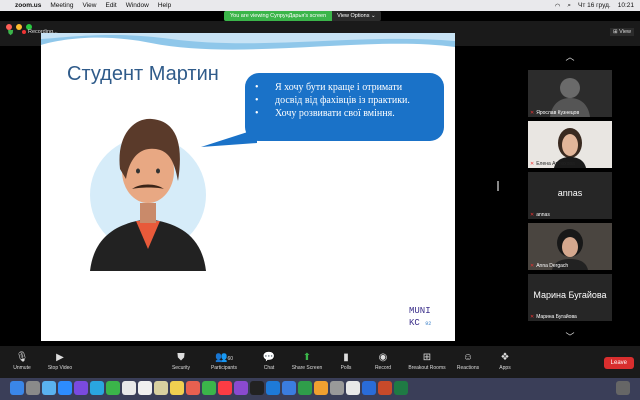  I want to click on participants-button: 👥60 Participants, so click(224, 361).